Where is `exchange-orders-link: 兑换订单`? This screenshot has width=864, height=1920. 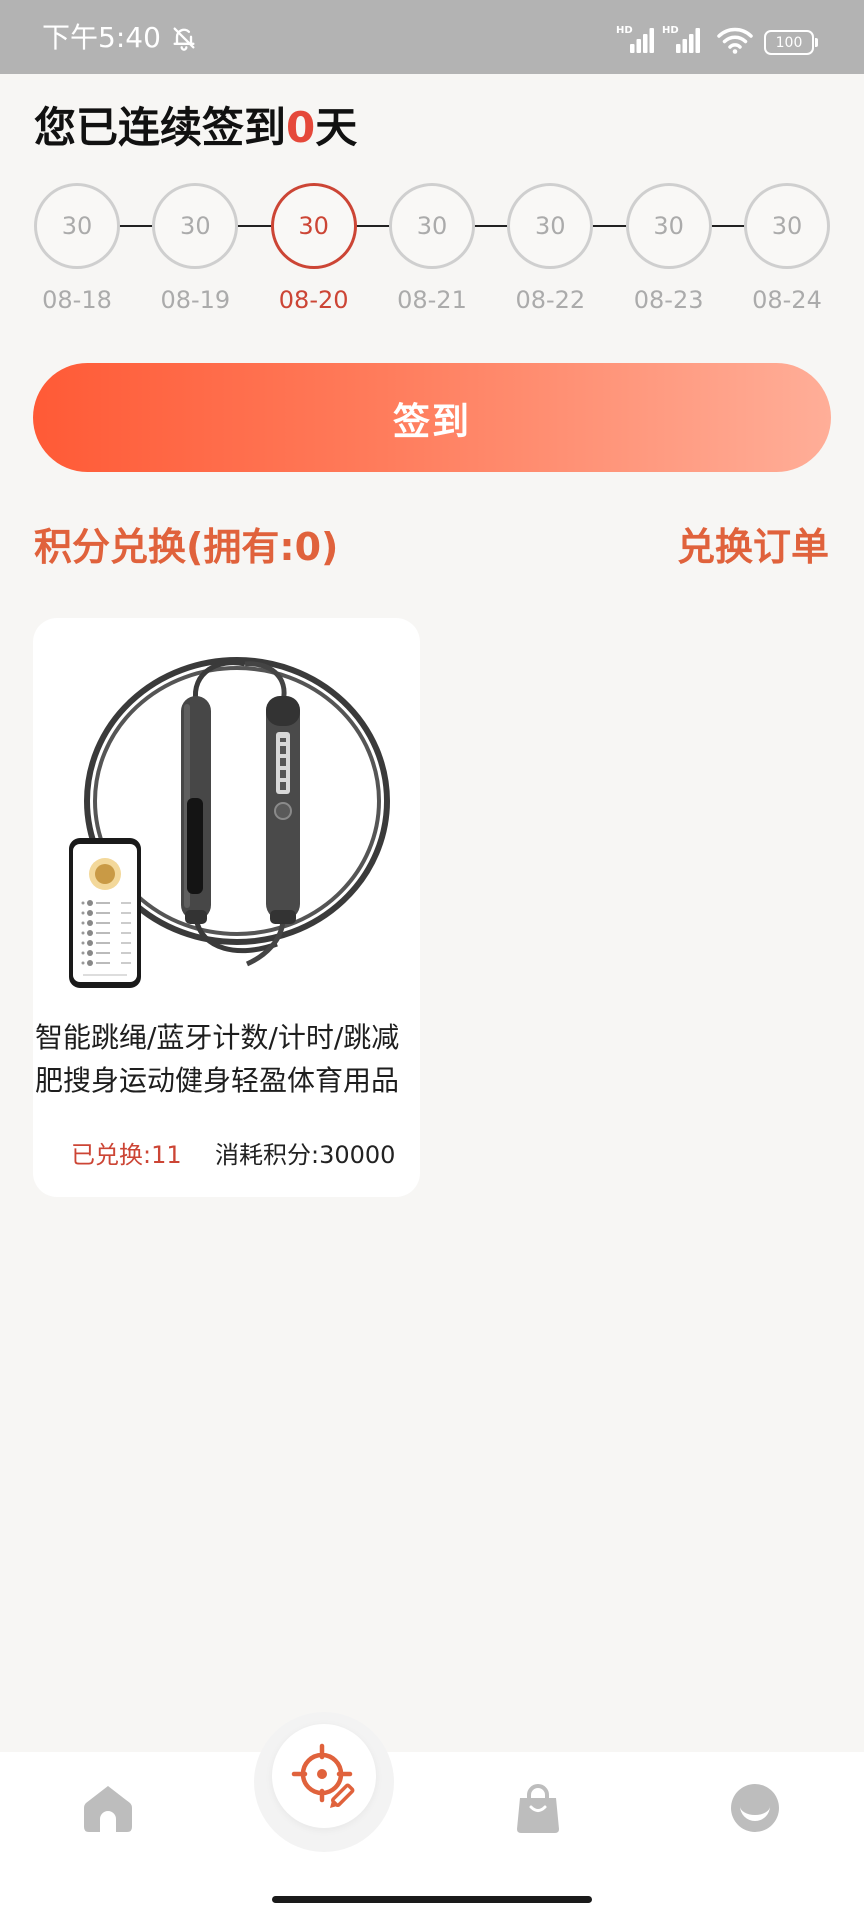
exchange-orders-link: 兑换订单 is located at coordinates (753, 547).